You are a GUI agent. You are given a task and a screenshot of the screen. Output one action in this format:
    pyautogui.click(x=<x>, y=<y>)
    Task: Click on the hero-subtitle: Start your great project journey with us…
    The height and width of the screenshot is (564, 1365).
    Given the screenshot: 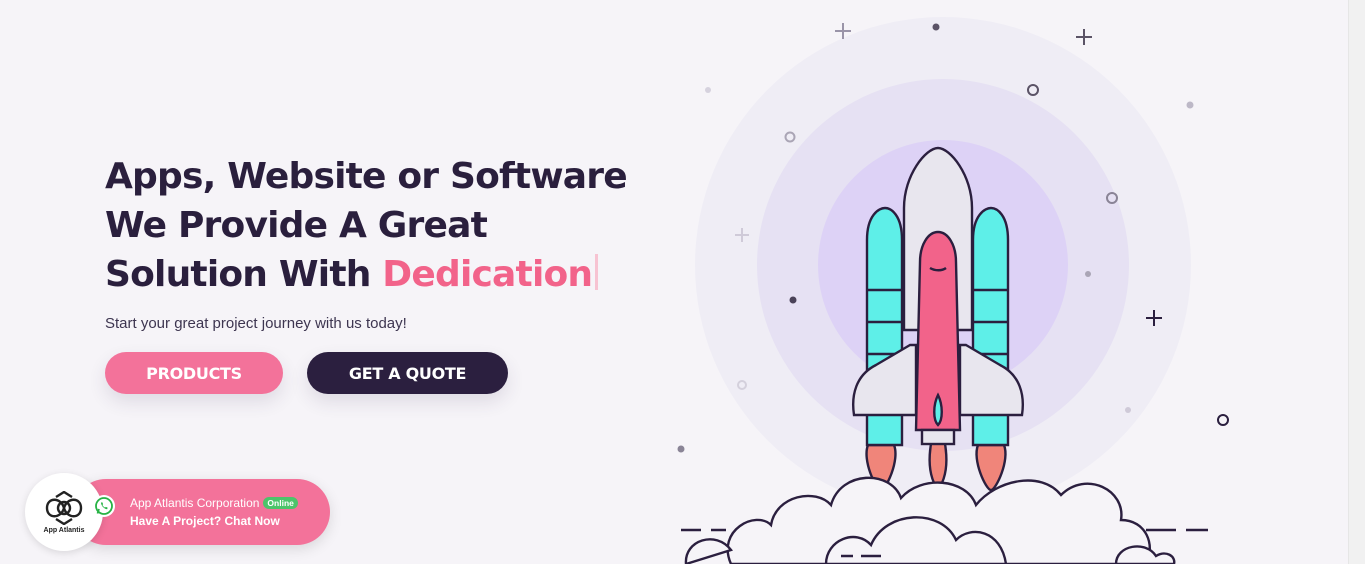 What is the action you would take?
    pyautogui.click(x=256, y=323)
    